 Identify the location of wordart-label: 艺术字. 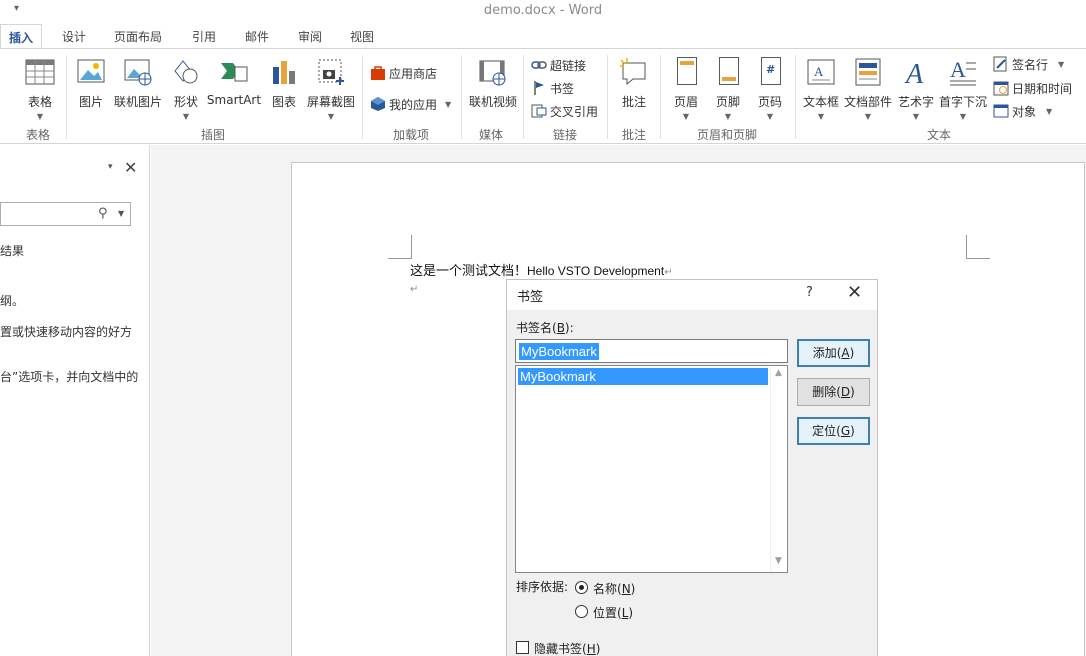
(915, 102).